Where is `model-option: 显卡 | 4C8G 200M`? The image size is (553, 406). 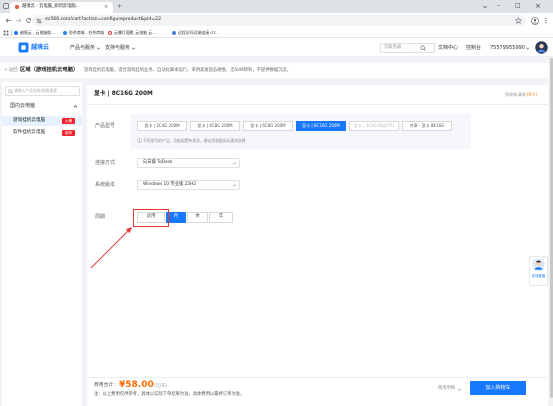 model-option: 显卡 | 4C8G 200M is located at coordinates (215, 126).